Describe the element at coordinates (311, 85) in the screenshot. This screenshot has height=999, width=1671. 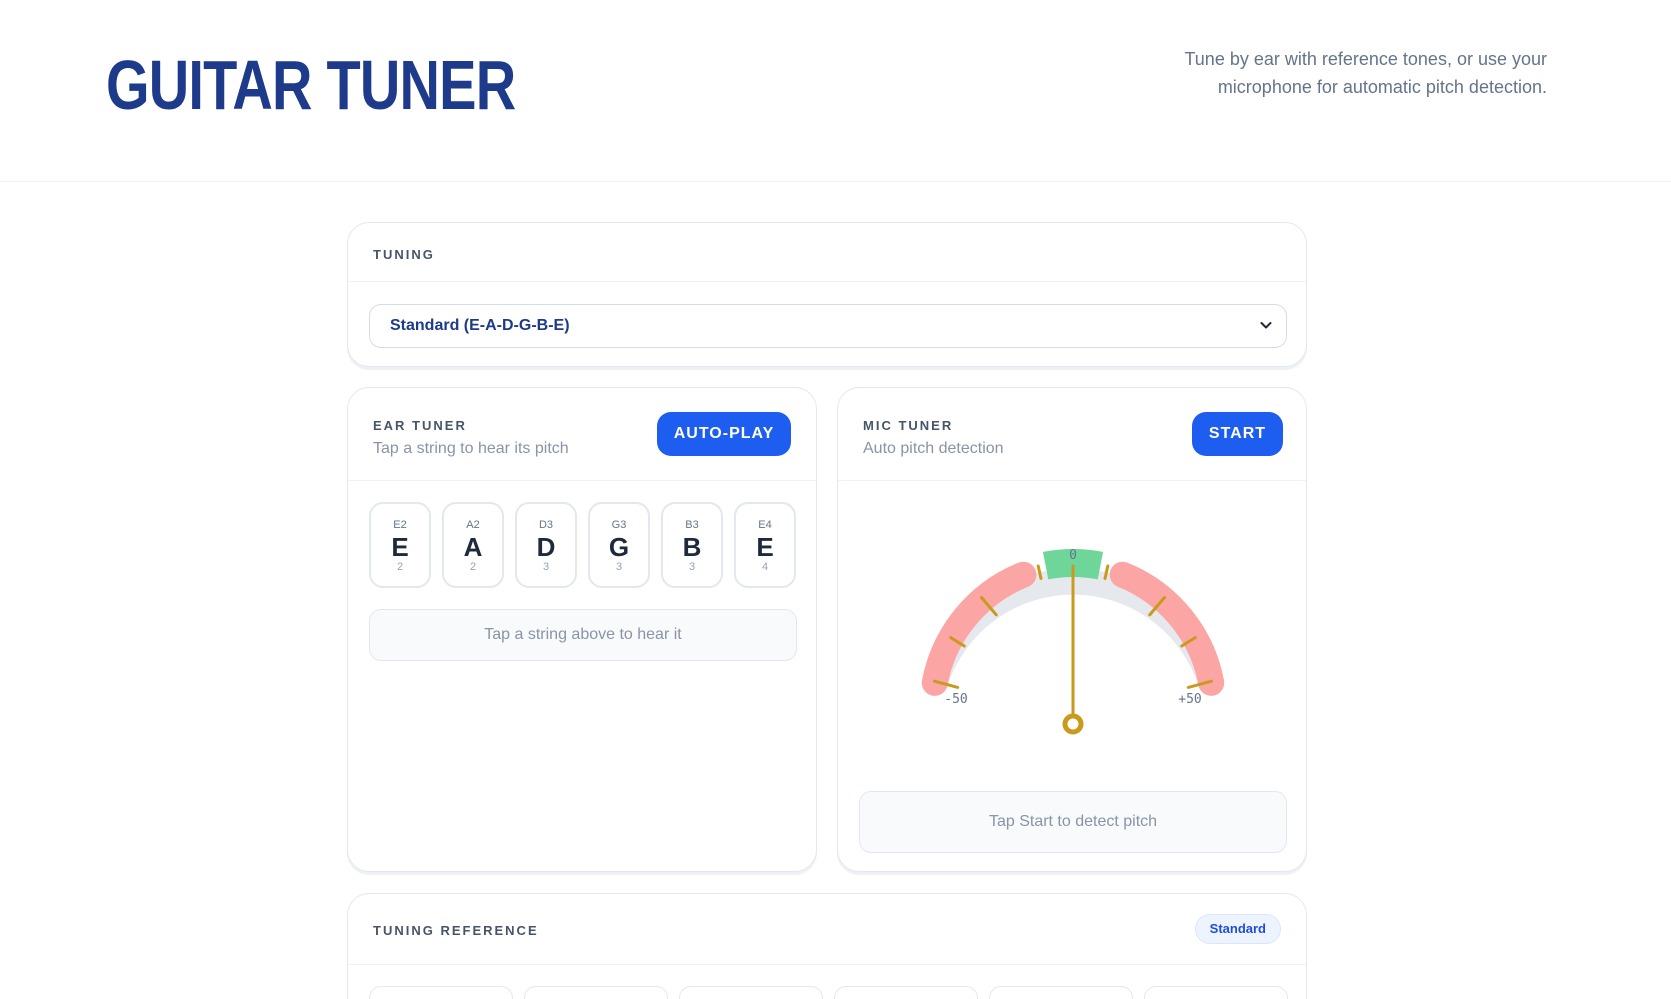
I see `app-title: GUITAR TUNER` at that location.